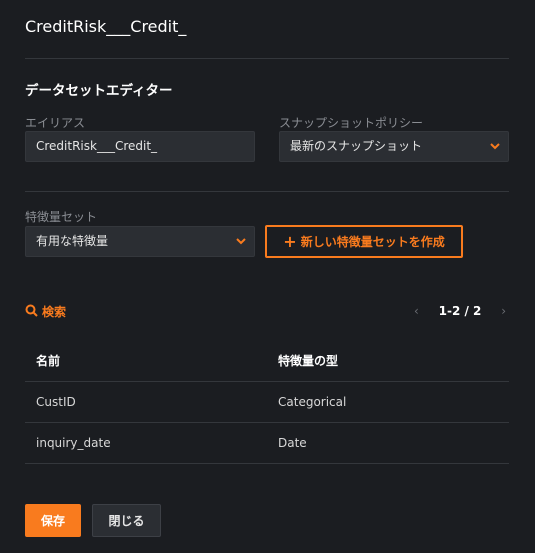 This screenshot has width=535, height=553. I want to click on chevron-right-icon: ›, so click(503, 311).